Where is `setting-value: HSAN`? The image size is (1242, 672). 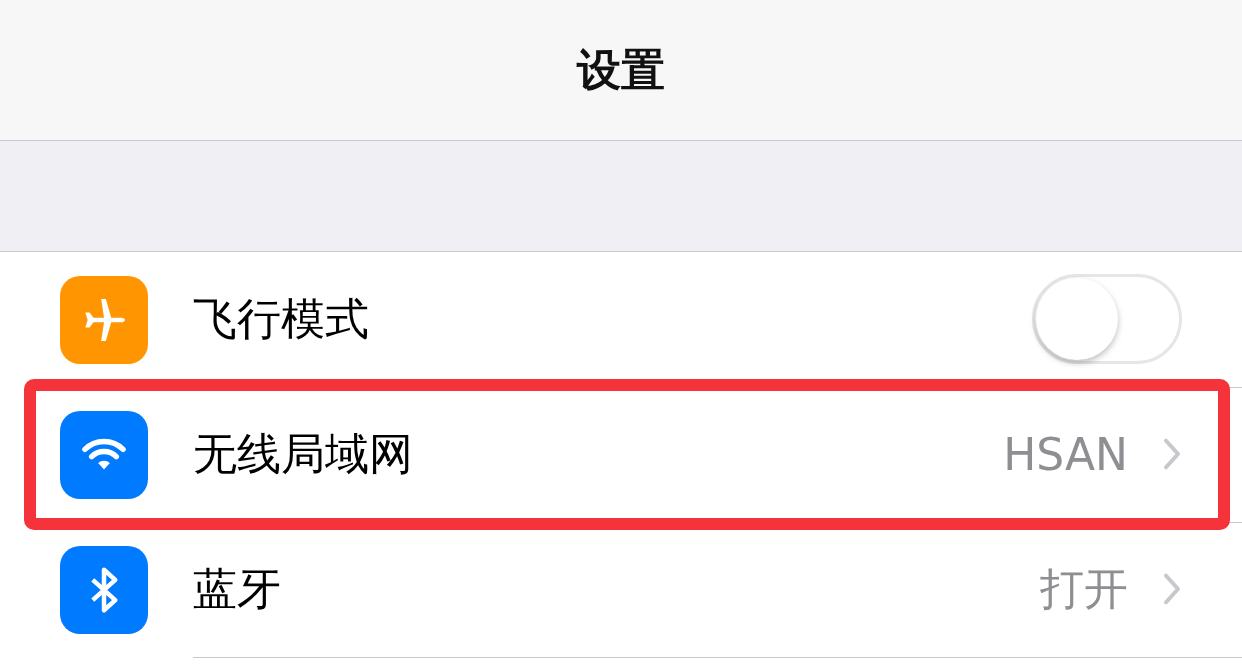
setting-value: HSAN is located at coordinates (1065, 454).